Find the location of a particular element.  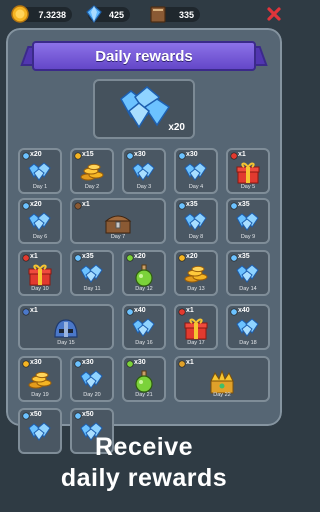

day-reward-card: x20 Day 12 is located at coordinates (144, 273).